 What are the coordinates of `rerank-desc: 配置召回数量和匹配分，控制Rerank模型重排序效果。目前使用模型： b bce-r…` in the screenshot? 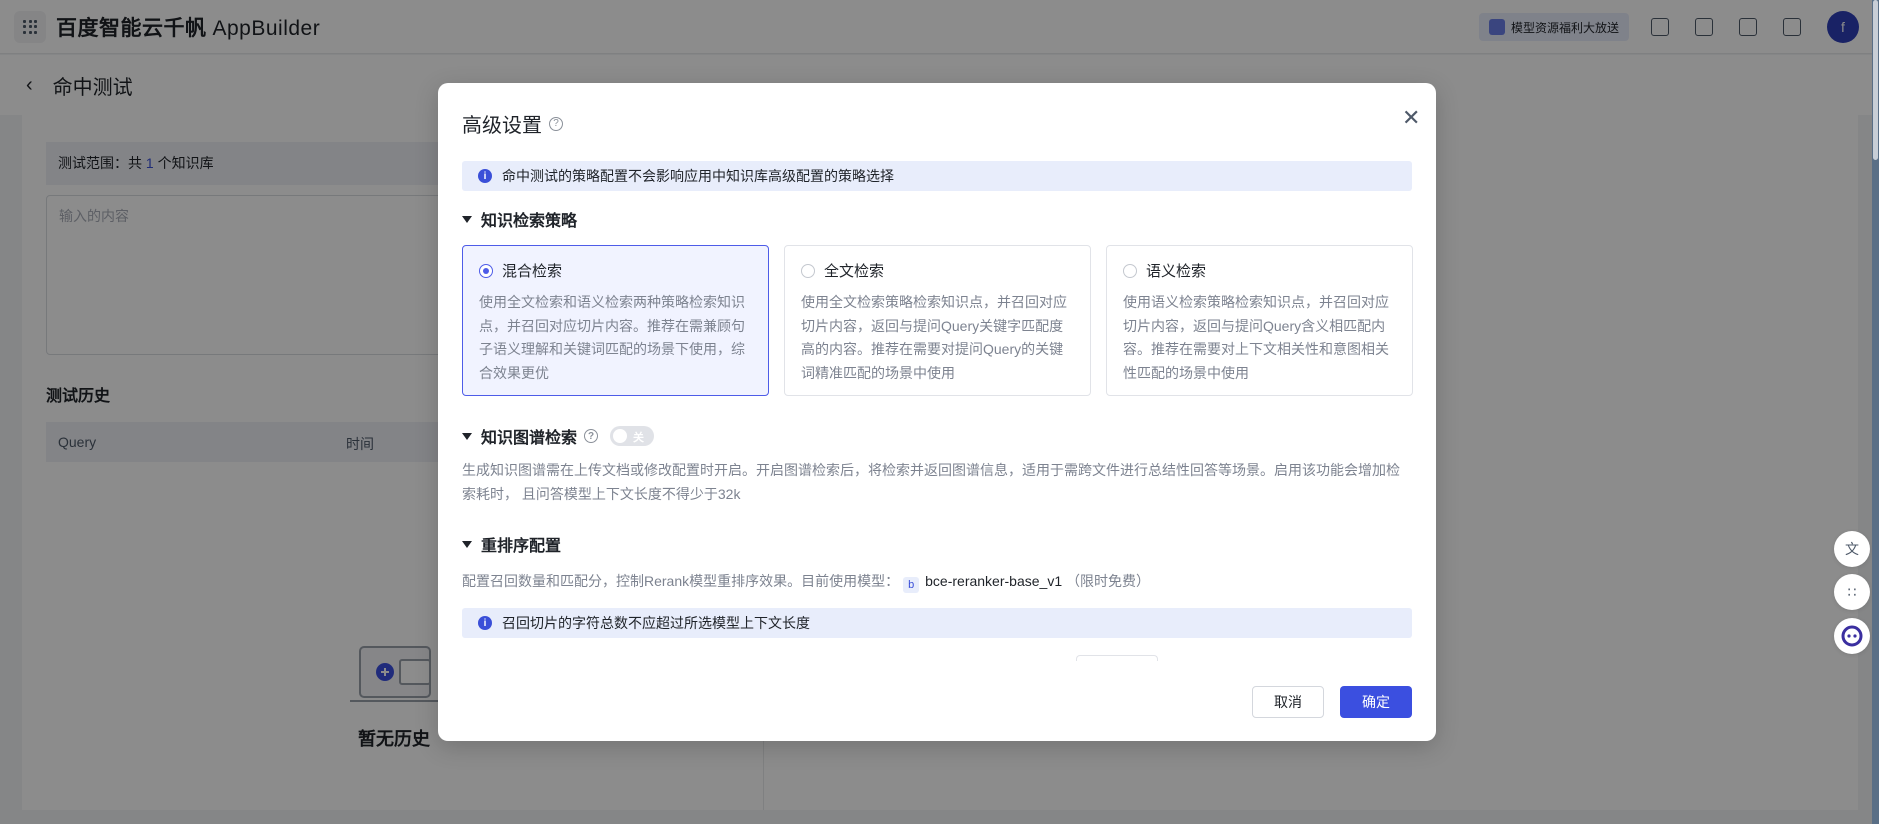 It's located at (937, 581).